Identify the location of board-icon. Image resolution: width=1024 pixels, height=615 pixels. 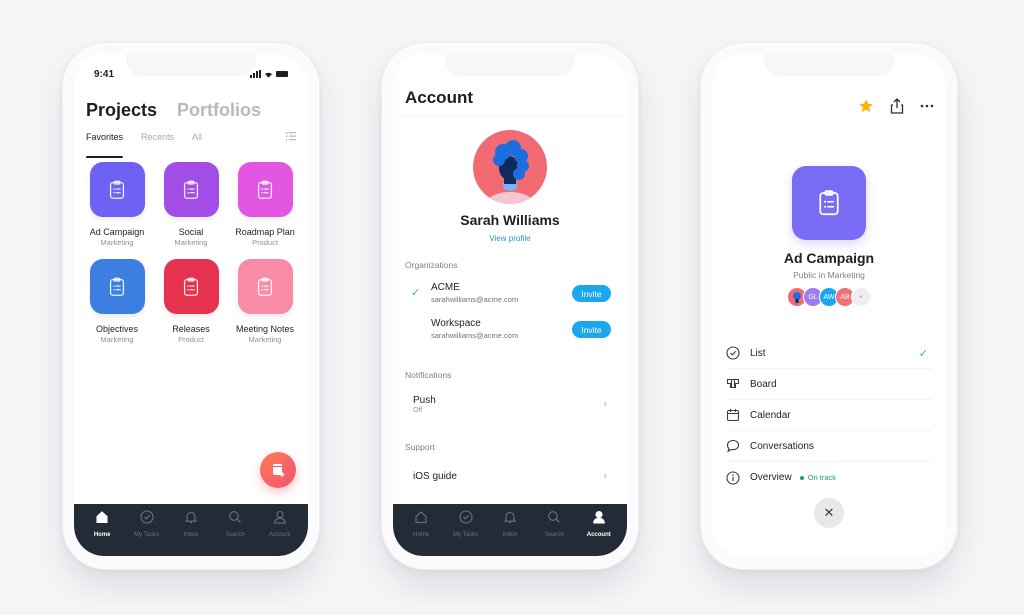
(733, 383).